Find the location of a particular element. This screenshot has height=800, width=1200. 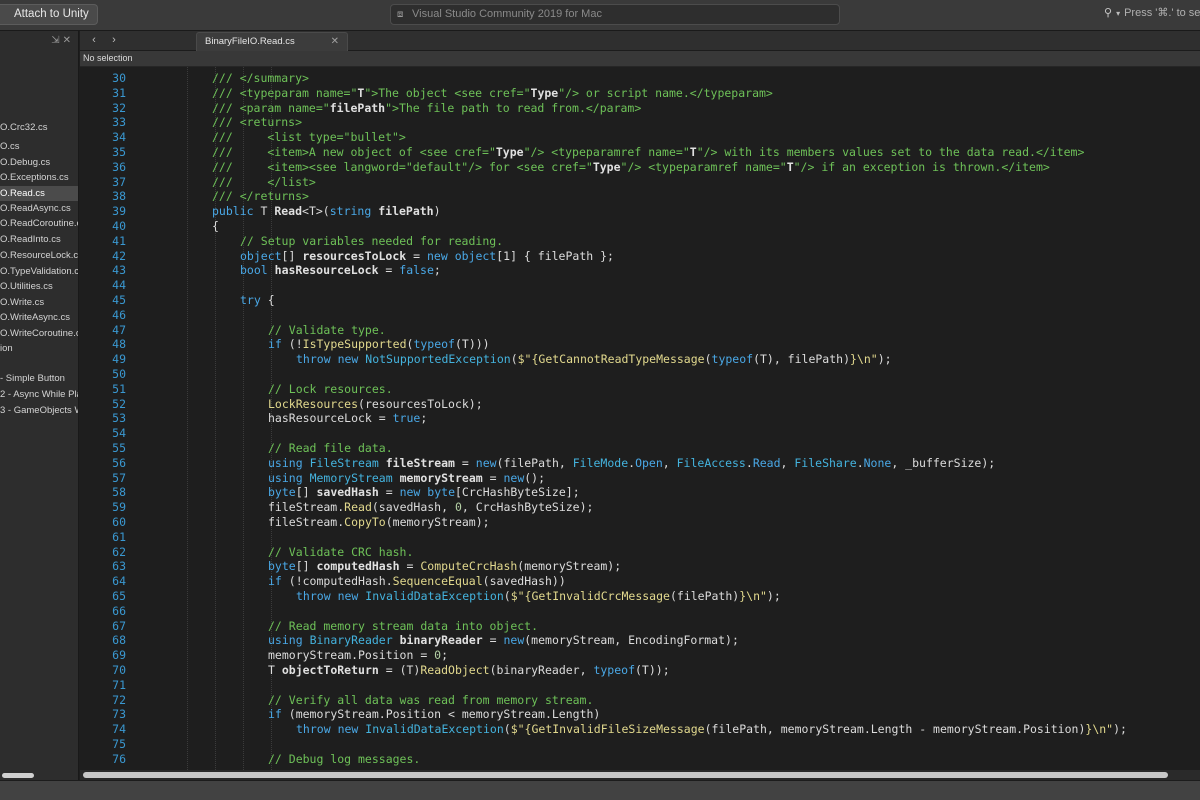

sidebar-file-item: - Simple Button is located at coordinates (39, 378).